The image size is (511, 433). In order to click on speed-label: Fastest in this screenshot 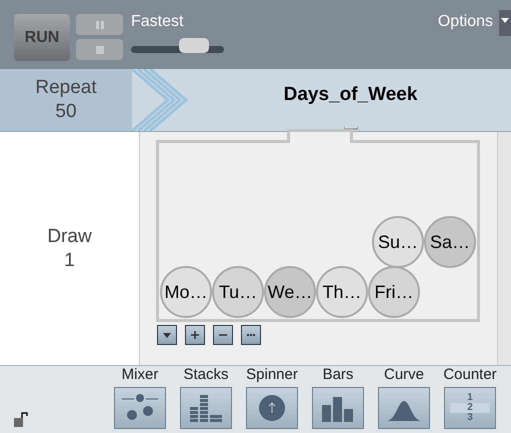, I will do `click(157, 22)`.